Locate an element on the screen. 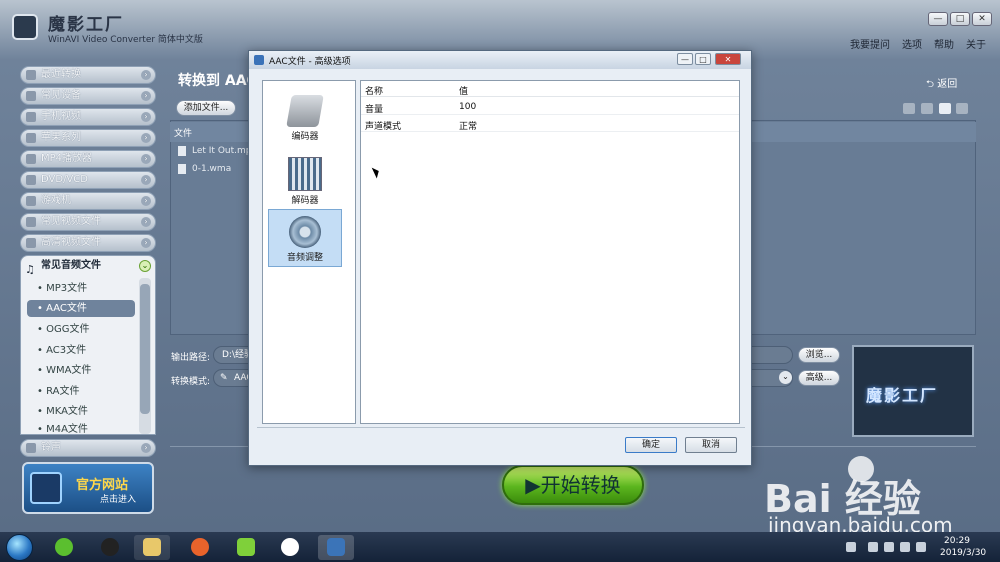 Image resolution: width=1000 pixels, height=562 pixels. taskbar-app-qq is located at coordinates (110, 547).